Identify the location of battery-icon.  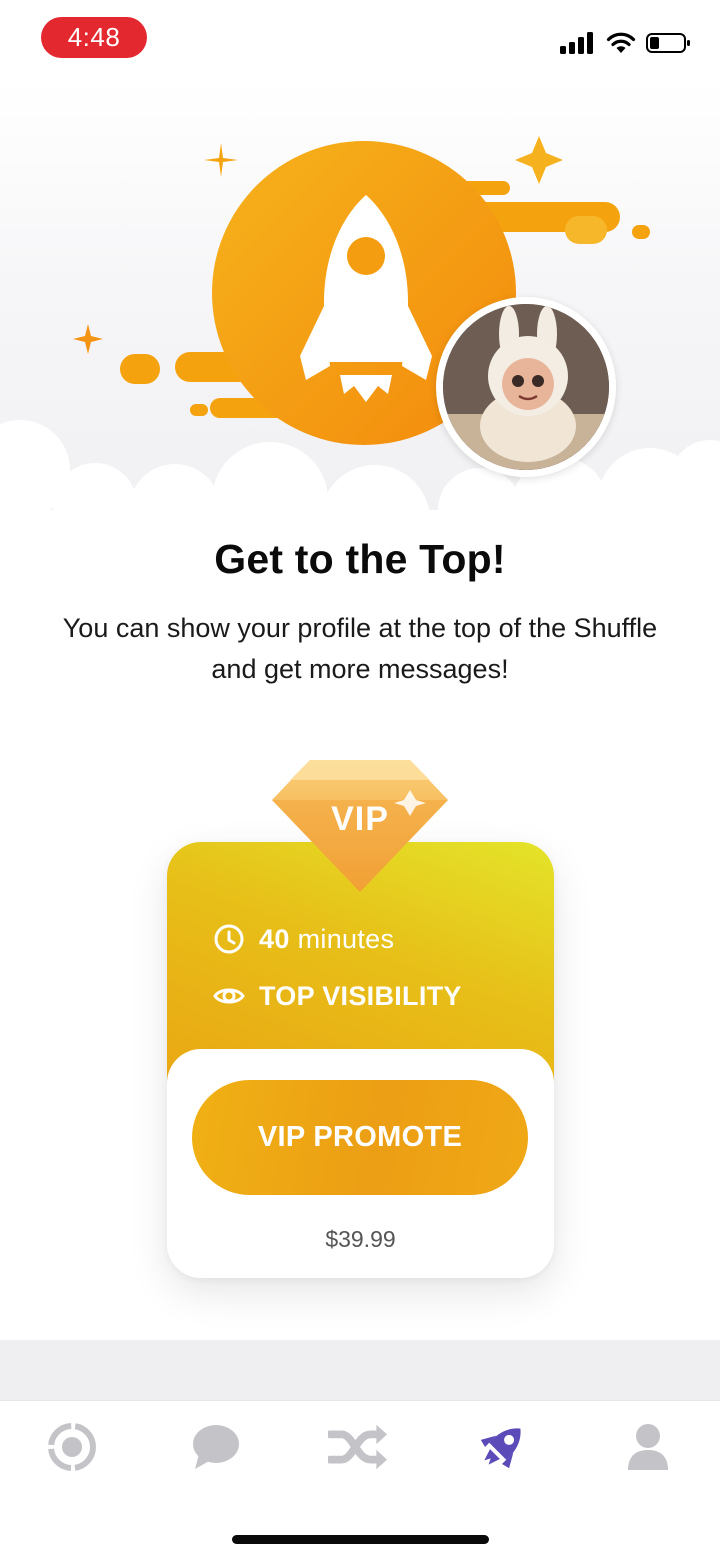
(668, 43).